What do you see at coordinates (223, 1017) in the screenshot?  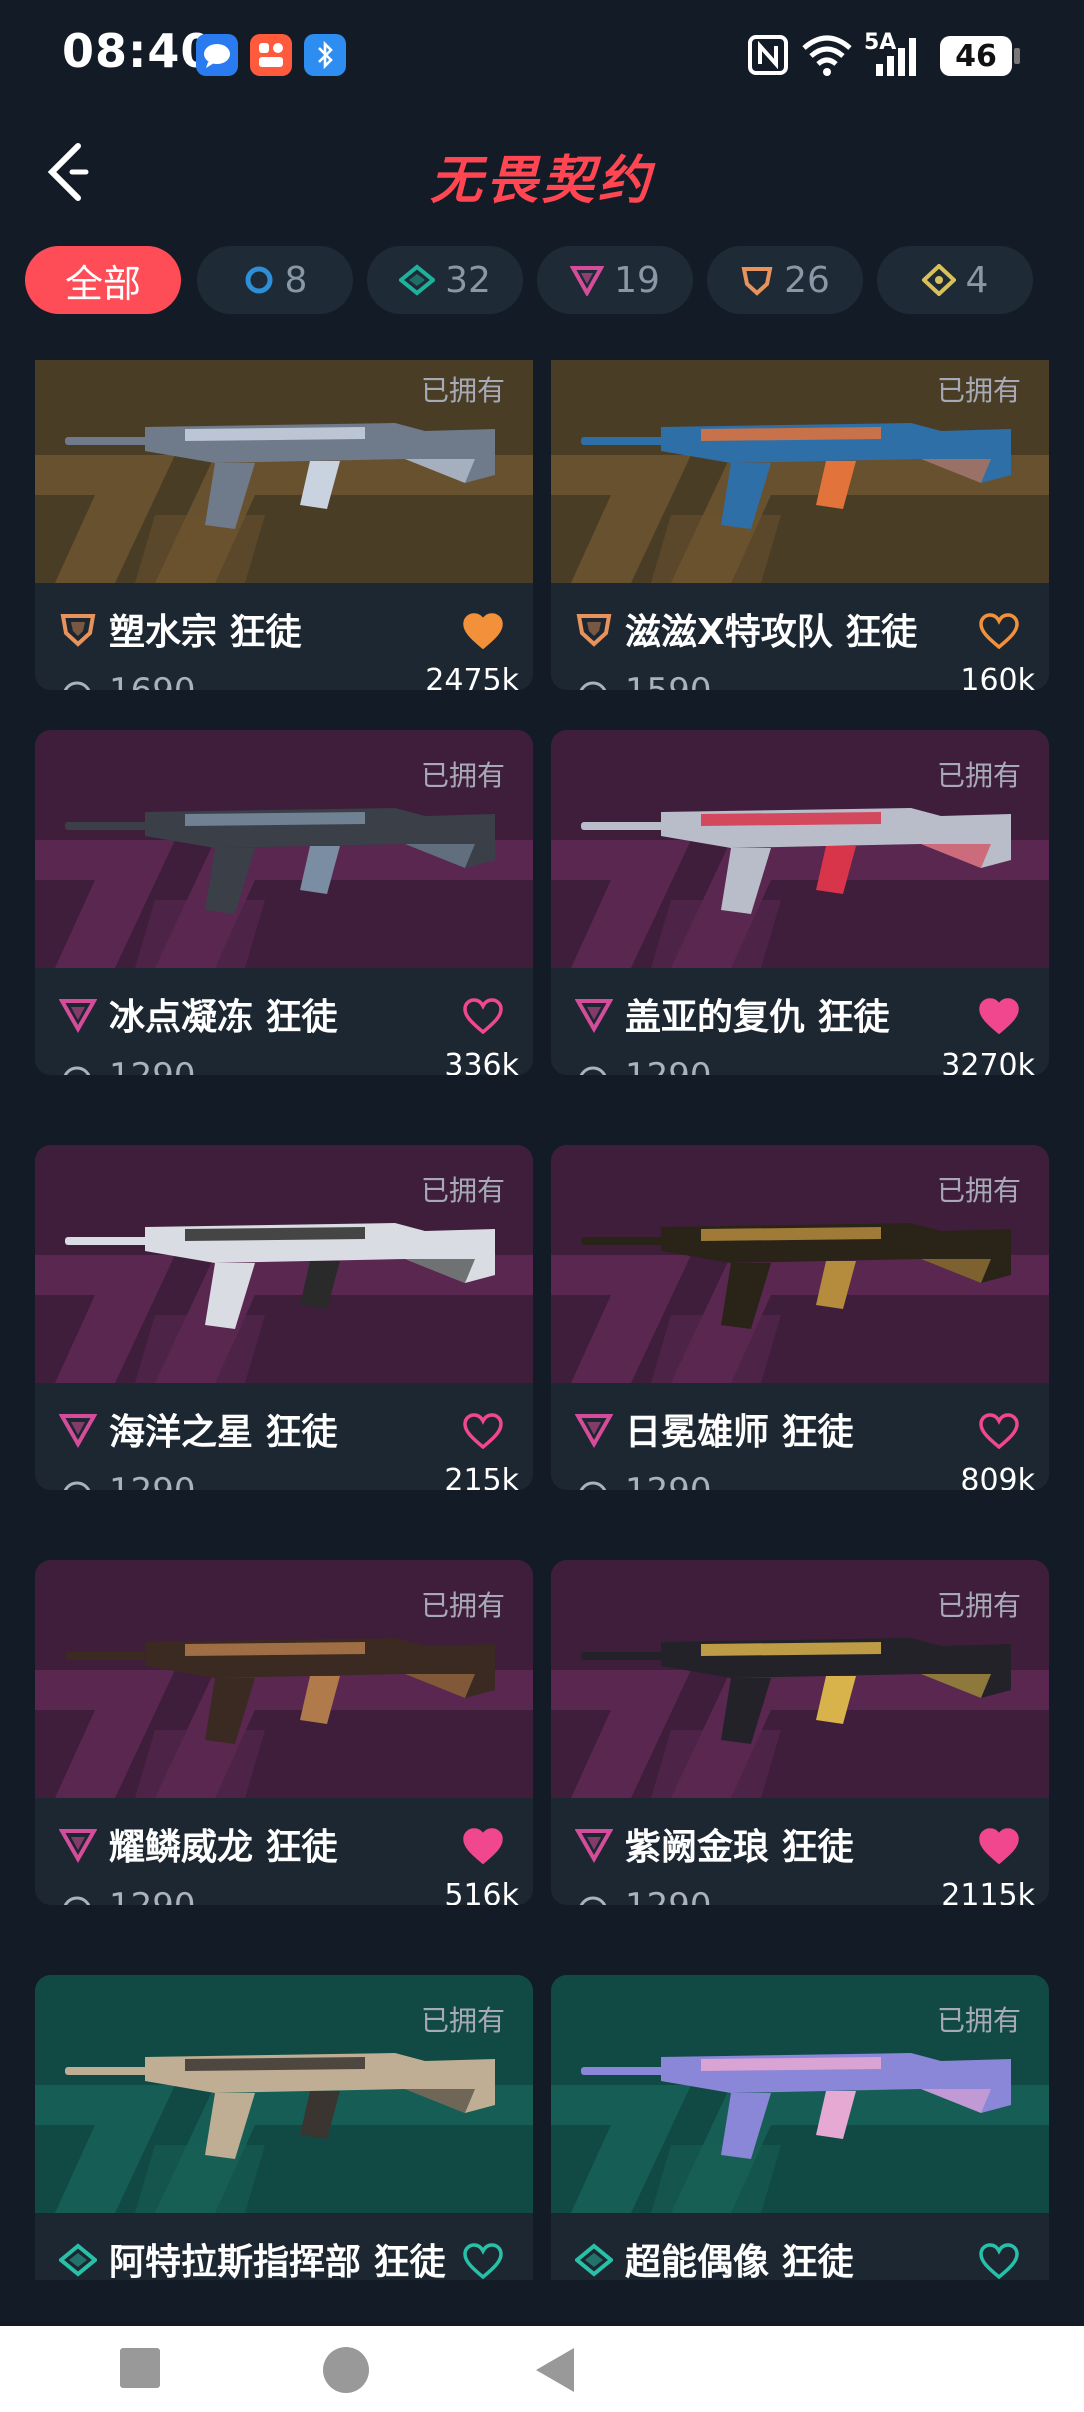 I see `skin-name: 冰点凝冻 狂徒` at bounding box center [223, 1017].